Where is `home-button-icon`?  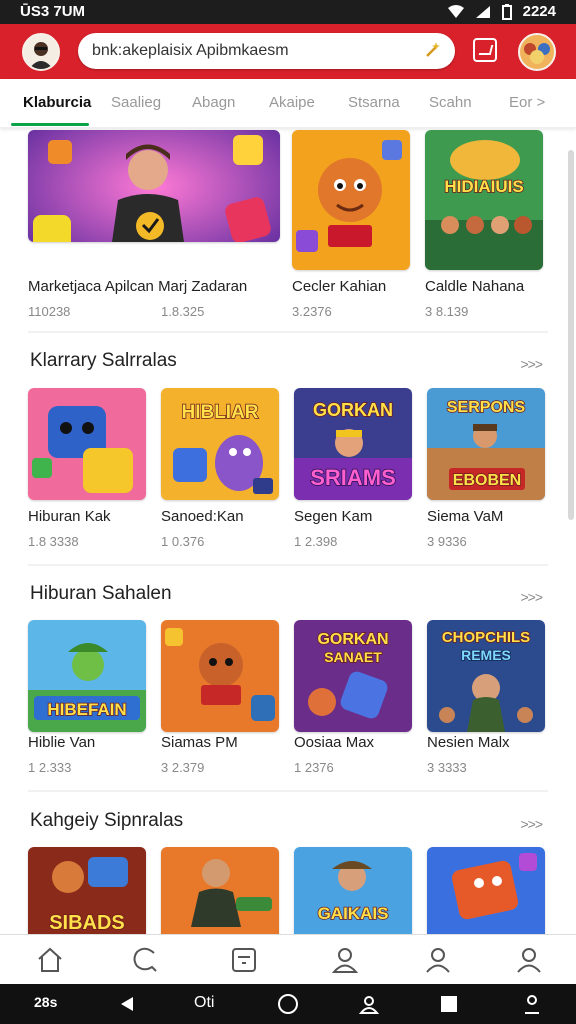 home-button-icon is located at coordinates (288, 1004).